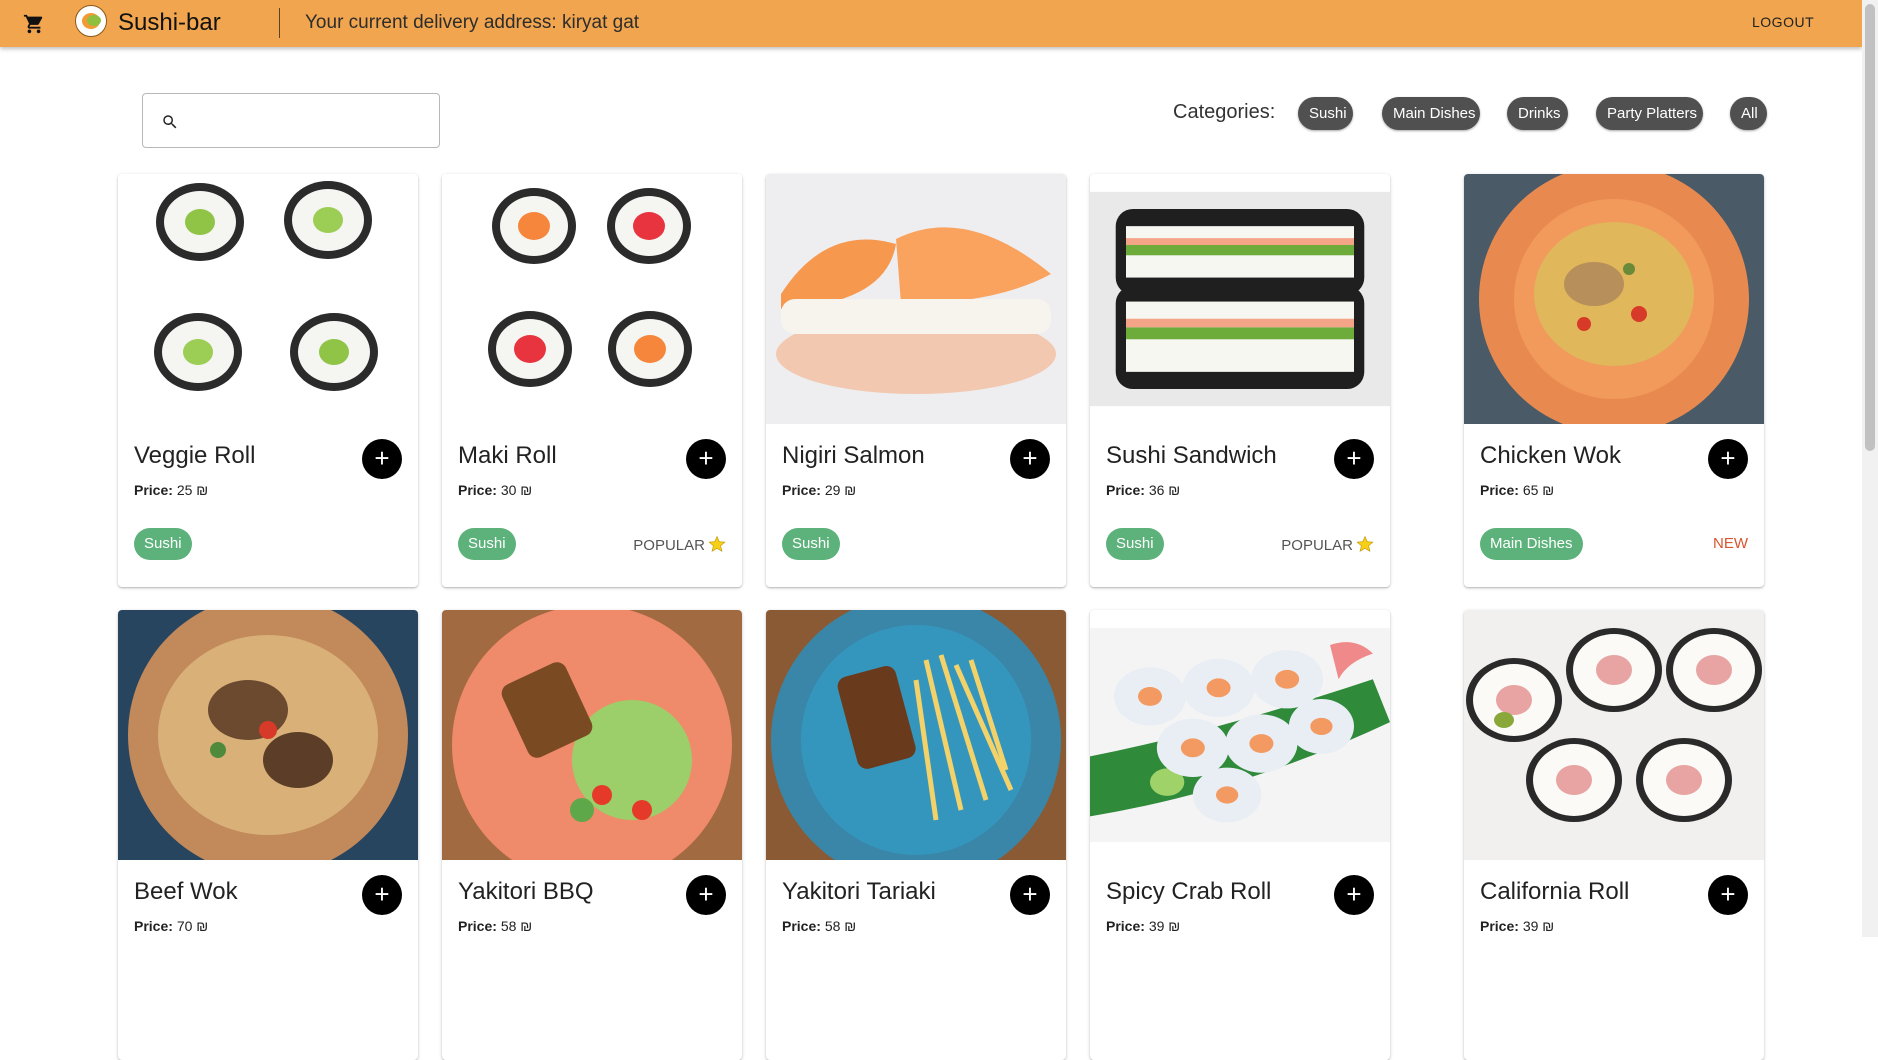 The height and width of the screenshot is (1060, 1878). Describe the element at coordinates (859, 891) in the screenshot. I see `product-name: Yakitori Tariaki` at that location.